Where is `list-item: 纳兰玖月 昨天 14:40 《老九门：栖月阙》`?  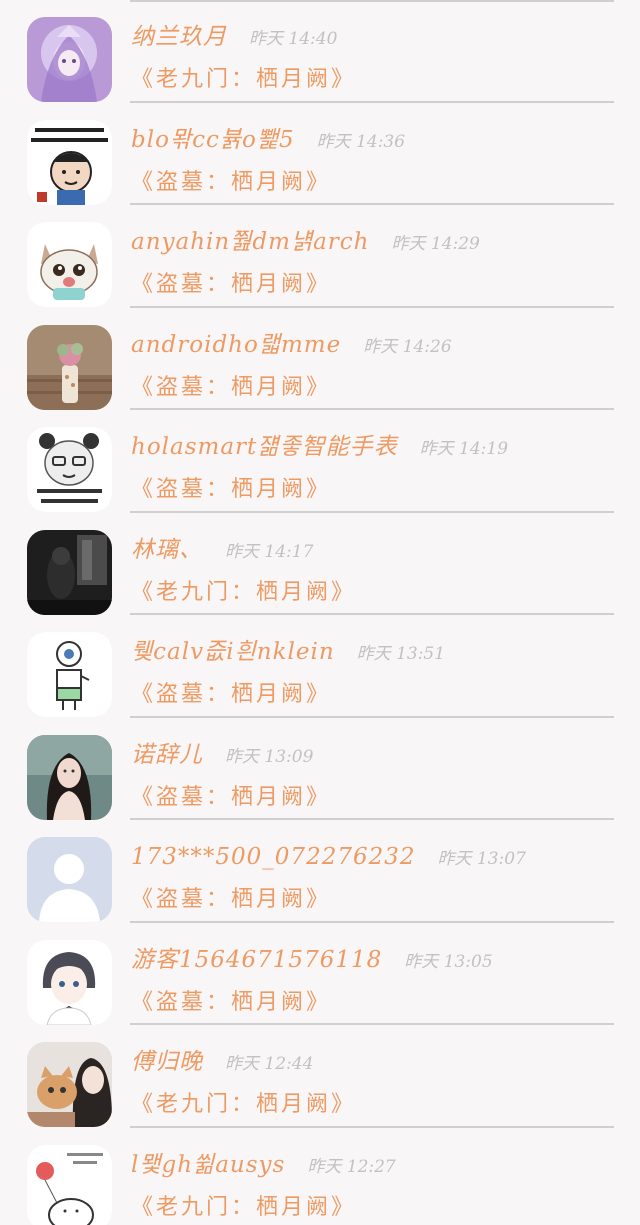 list-item: 纳兰玖月 昨天 14:40 《老九门：栖月阙》 is located at coordinates (320, 51).